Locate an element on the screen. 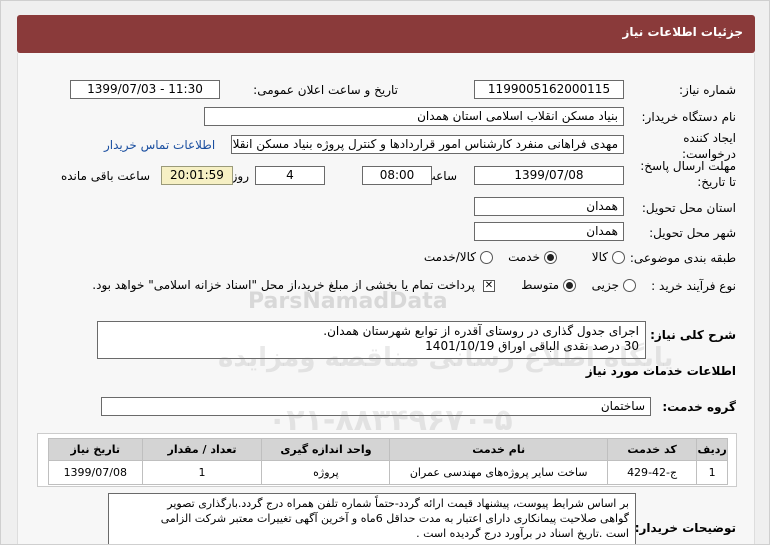  process-label: نوع فرآیند خرید : is located at coordinates (693, 286).